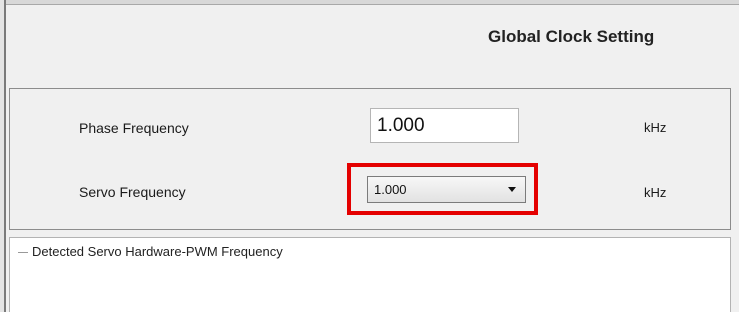 This screenshot has height=312, width=739. Describe the element at coordinates (571, 36) in the screenshot. I see `page-title: Global Clock Setting` at that location.